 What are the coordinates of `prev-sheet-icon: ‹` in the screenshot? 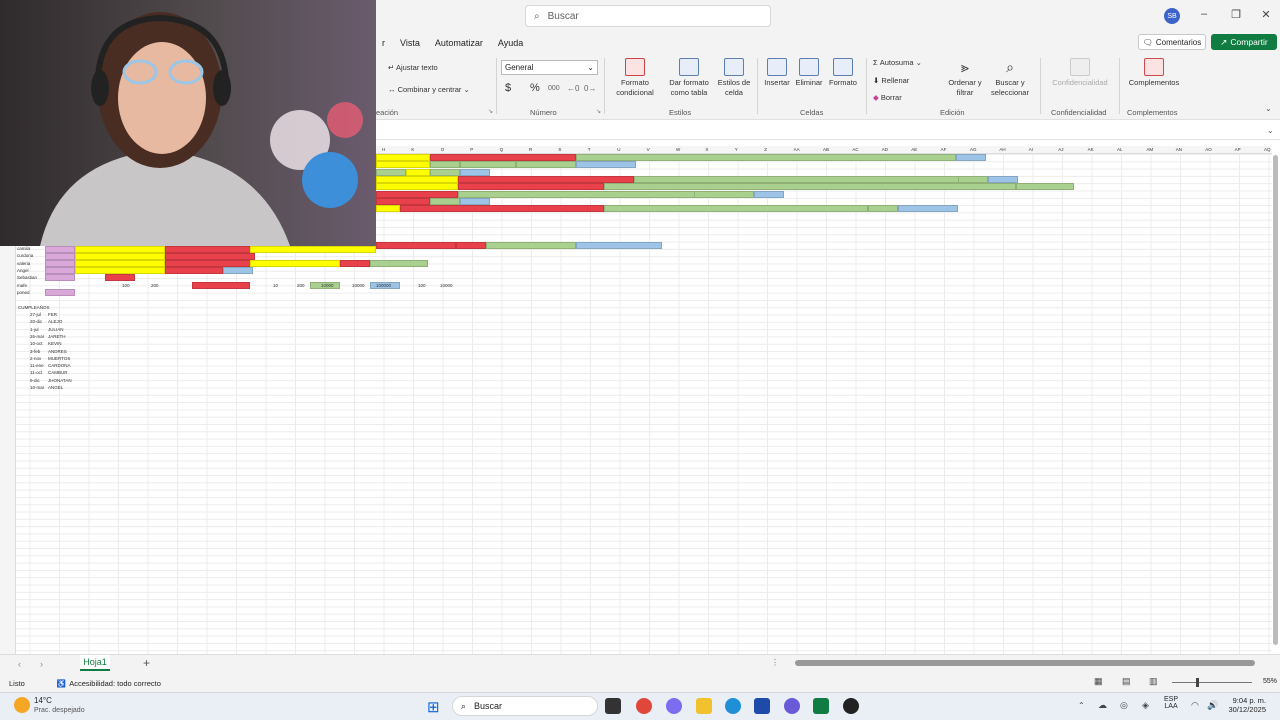 It's located at (19, 664).